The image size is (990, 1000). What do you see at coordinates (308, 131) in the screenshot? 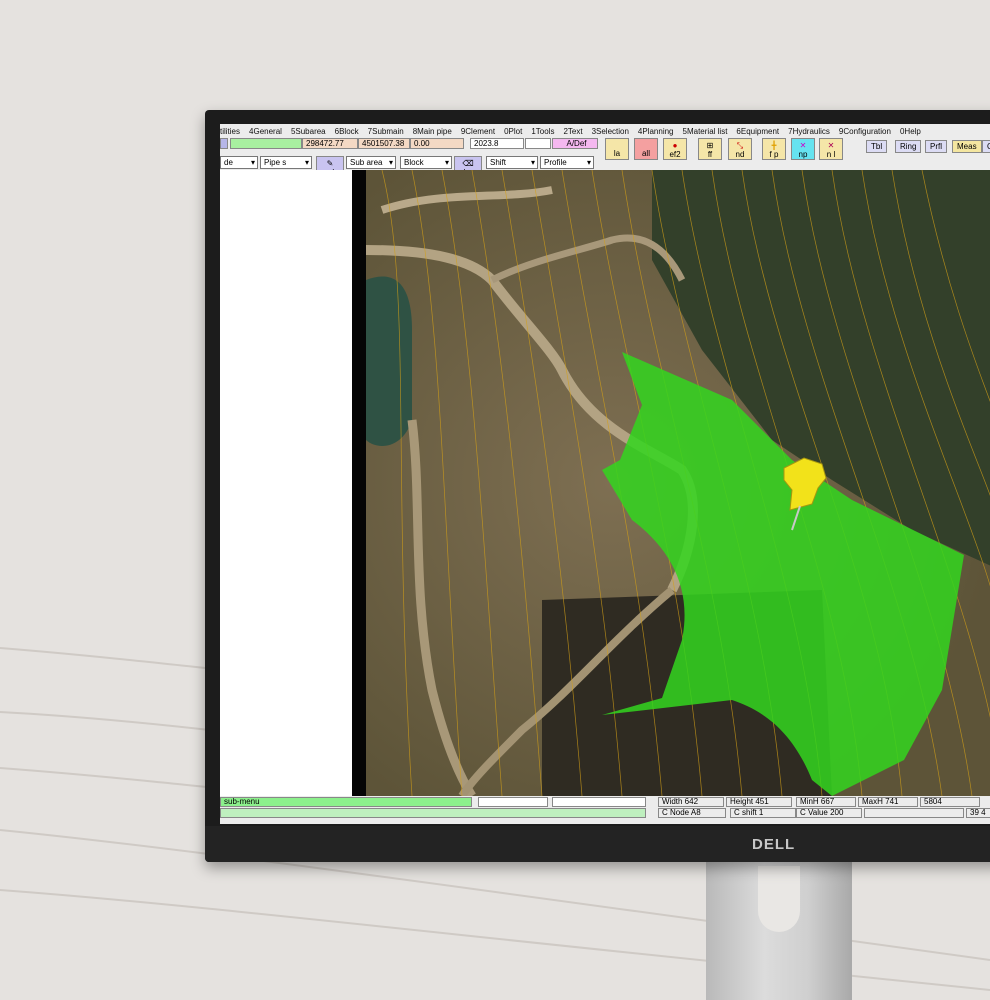
I see `menu-item: 5Subarea` at bounding box center [308, 131].